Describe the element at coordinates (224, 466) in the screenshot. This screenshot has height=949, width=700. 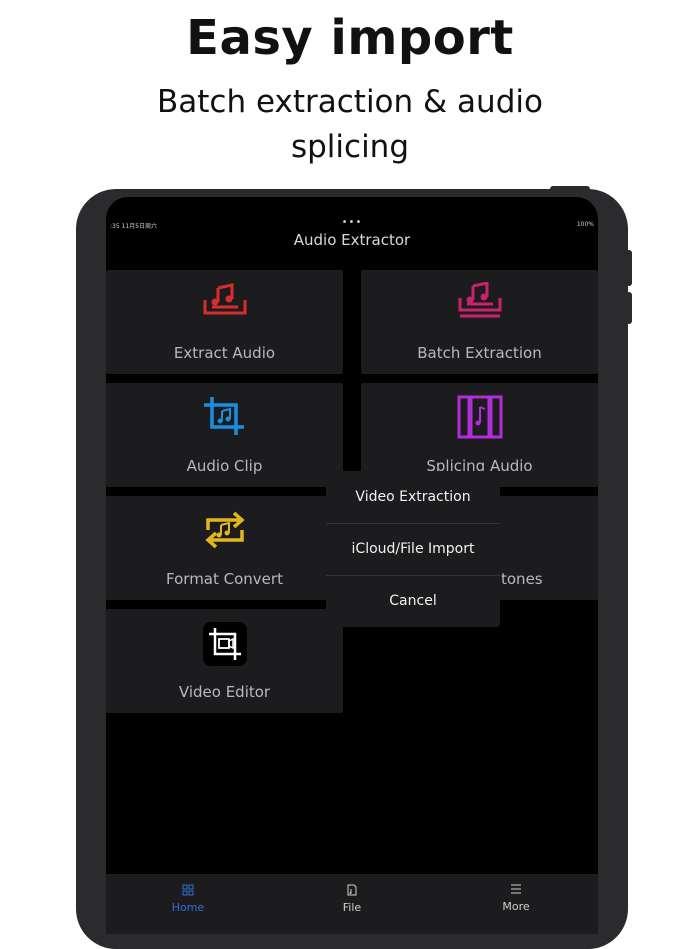
I see `tile-label: Audio Clip` at that location.